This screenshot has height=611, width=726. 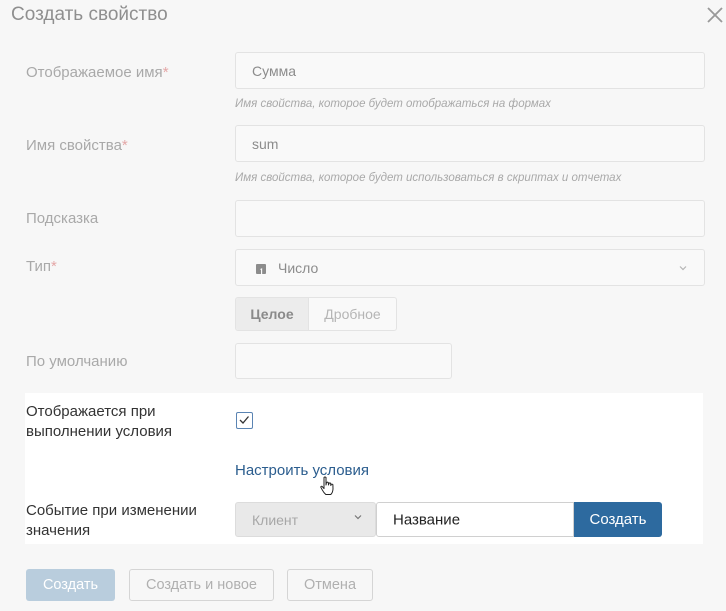 I want to click on dialog-title: Создать свойство, so click(x=89, y=14).